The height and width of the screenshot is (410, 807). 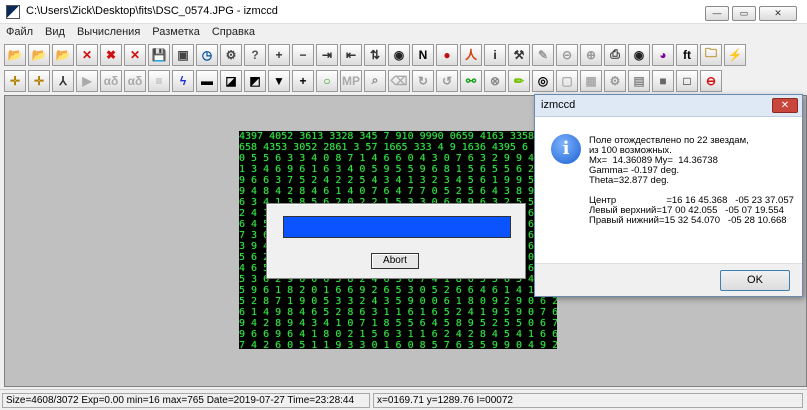 I want to click on play-button: ▶, so click(x=87, y=80).